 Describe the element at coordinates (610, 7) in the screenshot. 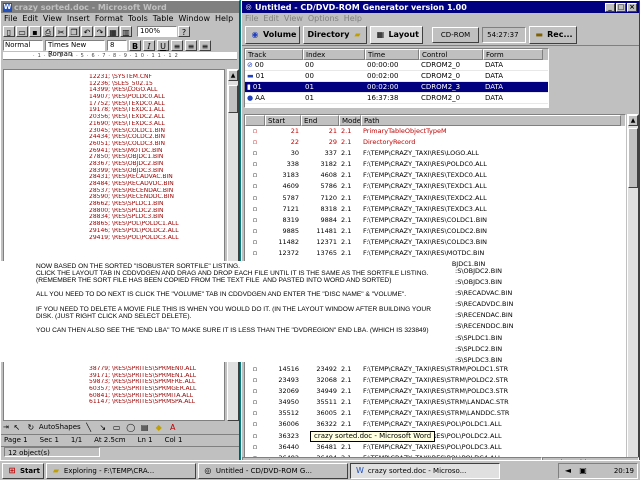

I see `minimize-icon: _` at that location.